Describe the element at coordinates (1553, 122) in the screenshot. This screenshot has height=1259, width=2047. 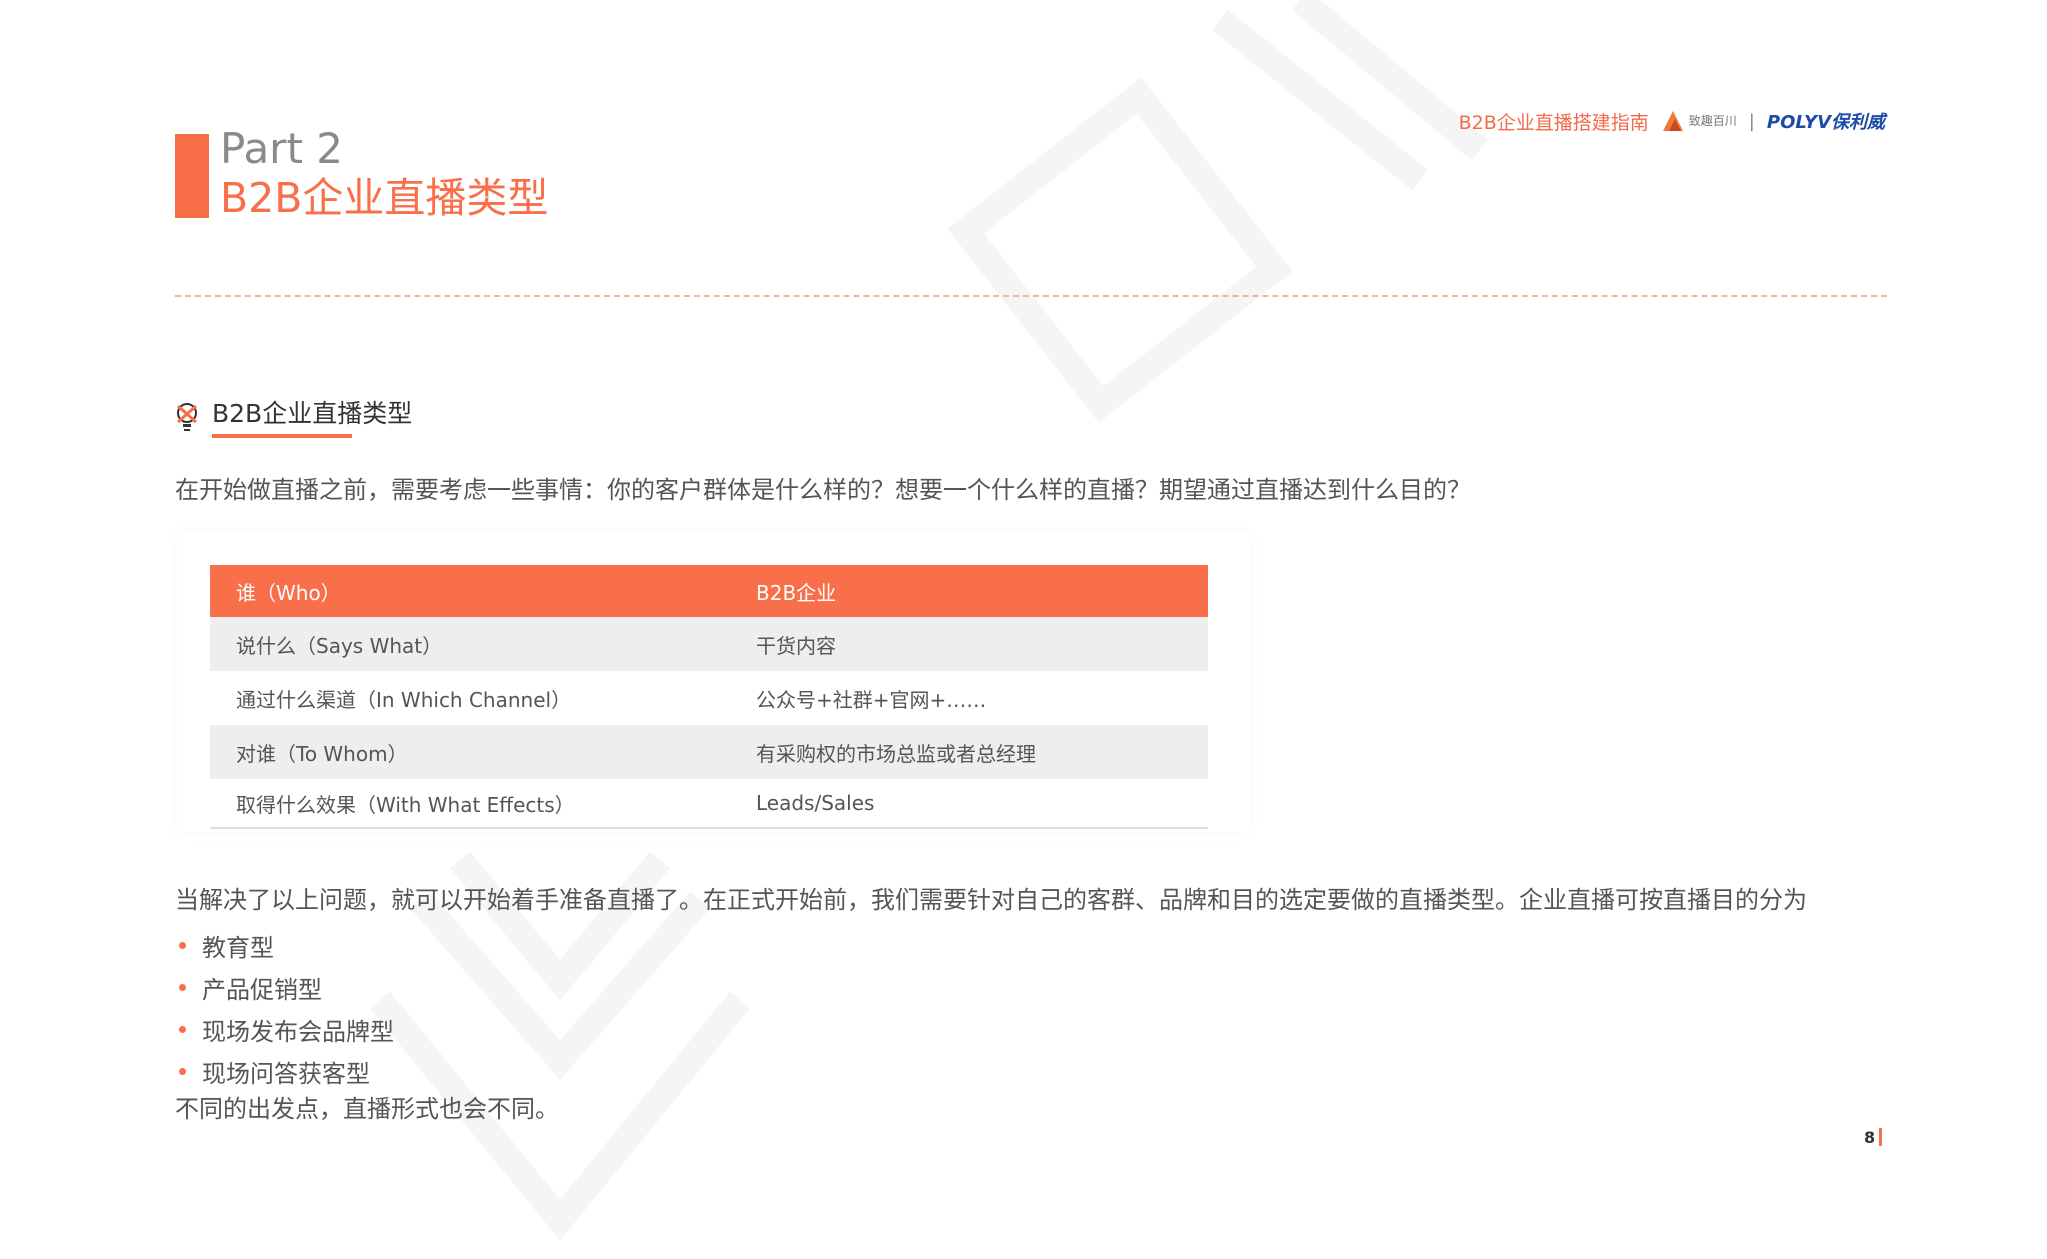
I see `brand-title: B2B企业直播搭建指南` at that location.